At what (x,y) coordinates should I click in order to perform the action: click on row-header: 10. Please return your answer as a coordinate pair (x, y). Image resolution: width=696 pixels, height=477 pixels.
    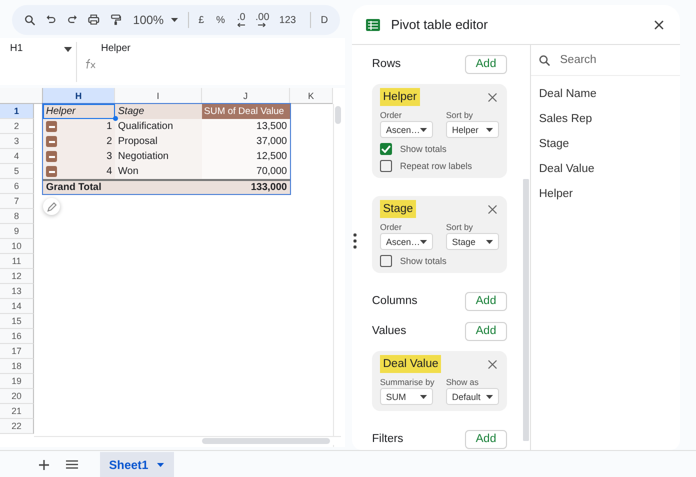
    Looking at the image, I should click on (17, 246).